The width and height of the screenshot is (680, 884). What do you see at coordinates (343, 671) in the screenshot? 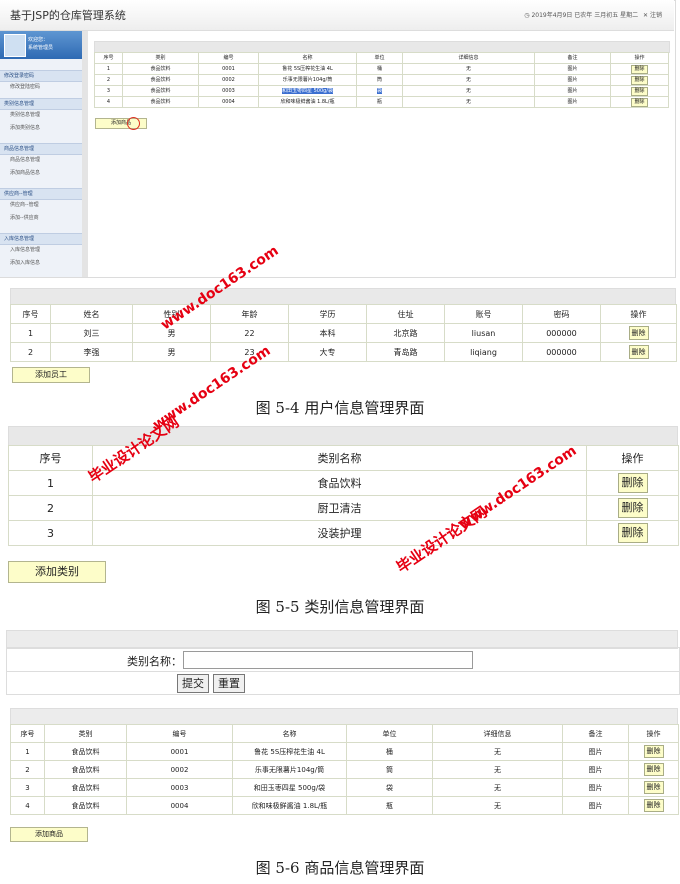
I see `category-form: 类别名称： 提交 重置` at bounding box center [343, 671].